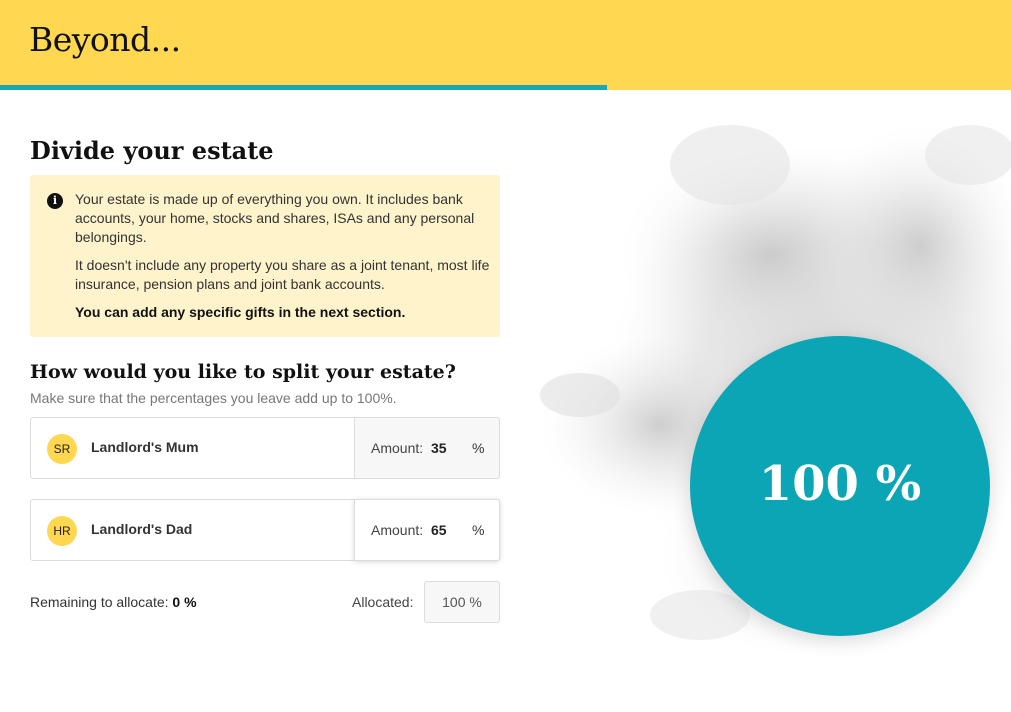  I want to click on total-circle: 100 %, so click(840, 486).